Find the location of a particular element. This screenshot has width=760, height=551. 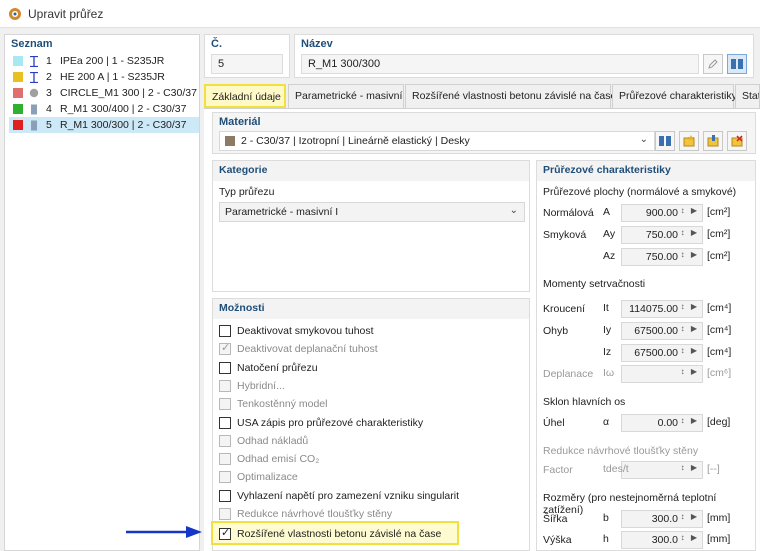

inertia-Iy: 67500.00 ↕ ▶ is located at coordinates (662, 331).